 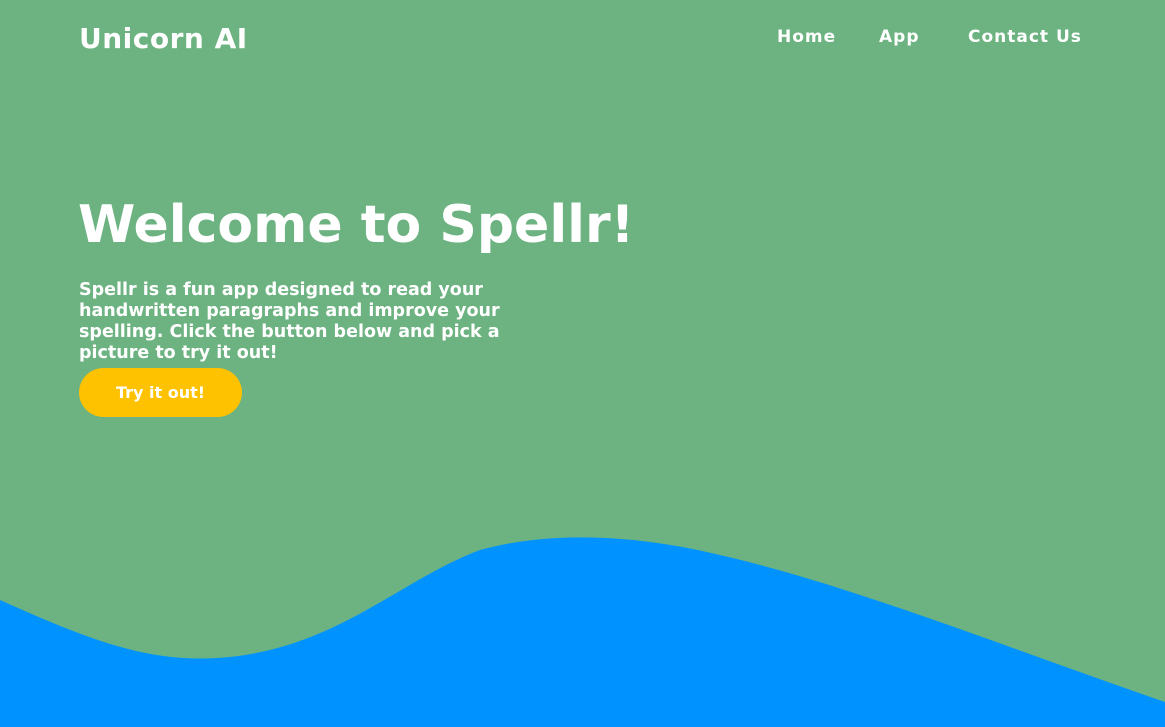 I want to click on nav-home-link: Home, so click(x=806, y=37).